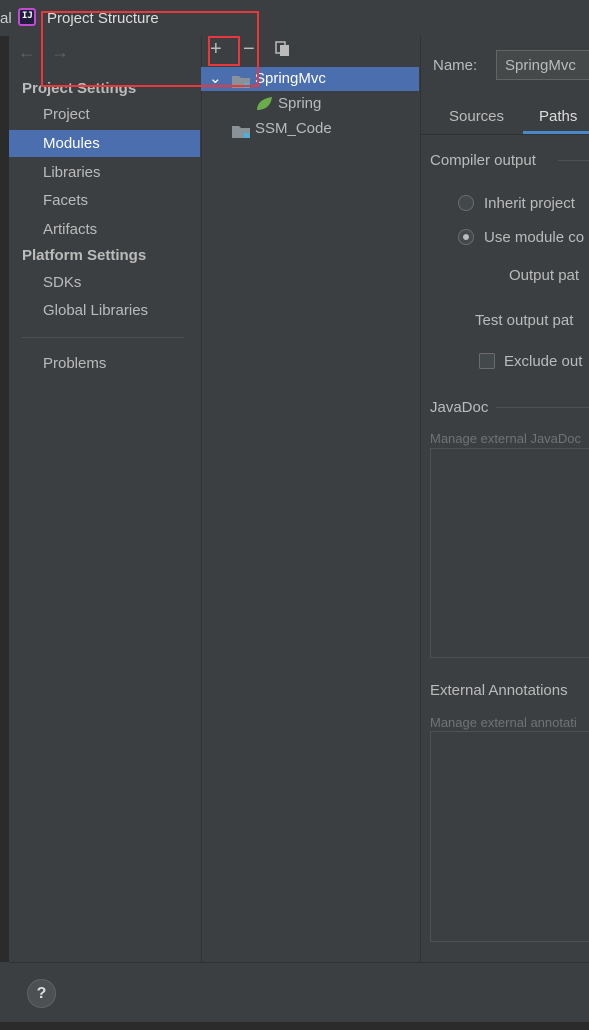  I want to click on javadoc-label: JavaDoc, so click(459, 407).